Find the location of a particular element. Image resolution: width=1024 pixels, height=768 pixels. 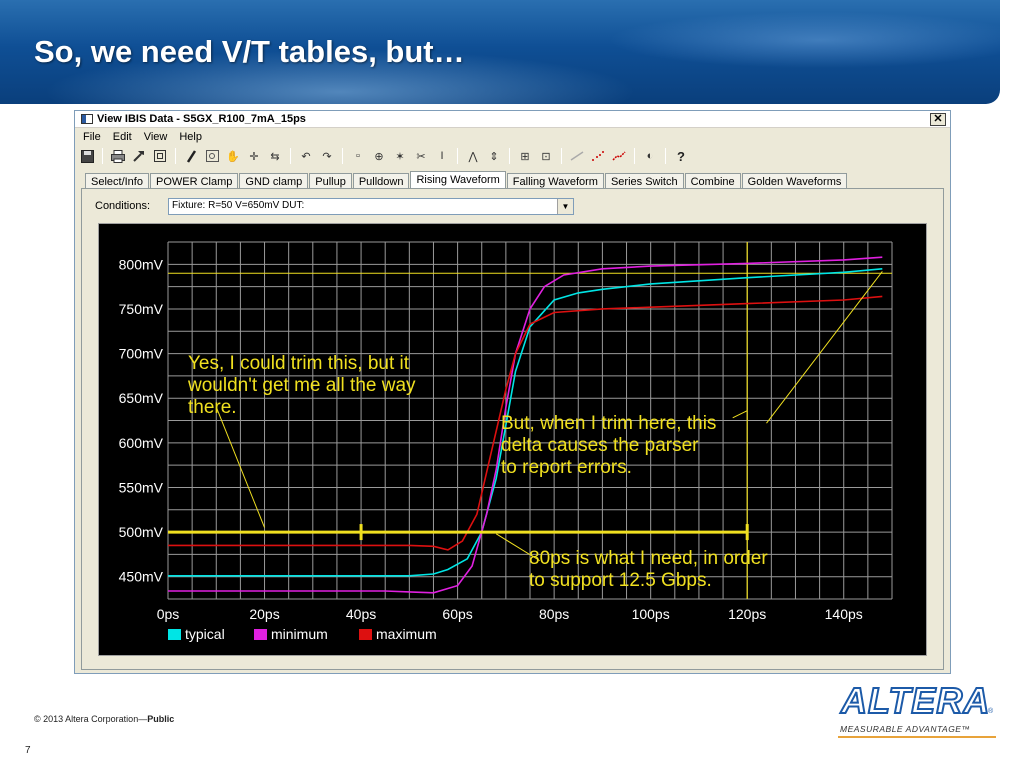

menu-bar: File Edit View Help is located at coordinates (138, 137).